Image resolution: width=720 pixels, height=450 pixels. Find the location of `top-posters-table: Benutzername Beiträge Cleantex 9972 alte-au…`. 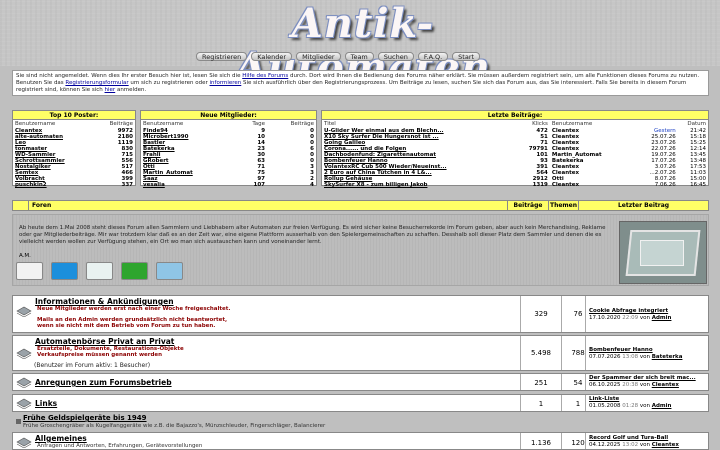

top-posters-table: Benutzername Beiträge Cleantex 9972 alte-au… is located at coordinates (74, 154).